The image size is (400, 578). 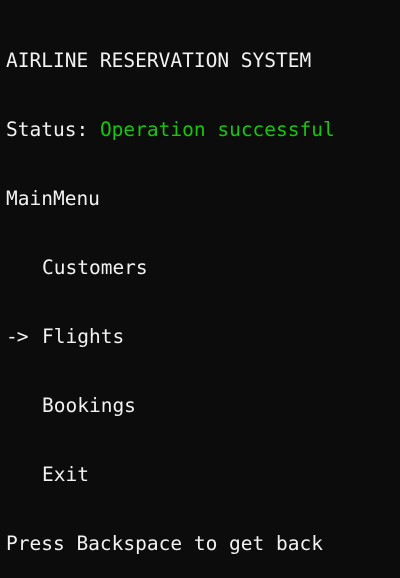 I want to click on status-line: Status: Operation successful, so click(x=203, y=129).